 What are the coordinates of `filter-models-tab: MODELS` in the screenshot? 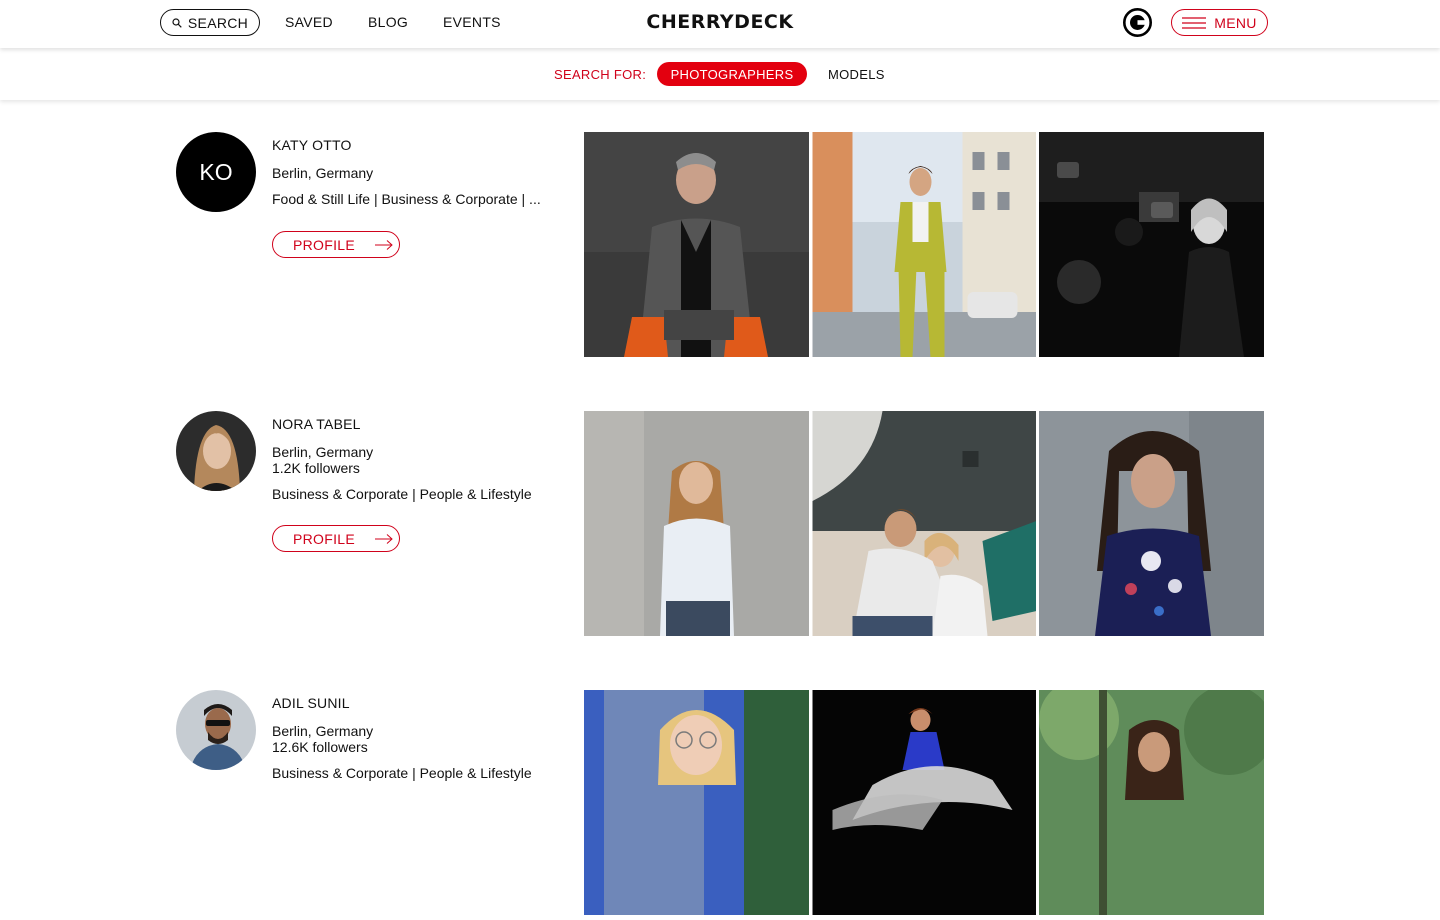 It's located at (856, 74).